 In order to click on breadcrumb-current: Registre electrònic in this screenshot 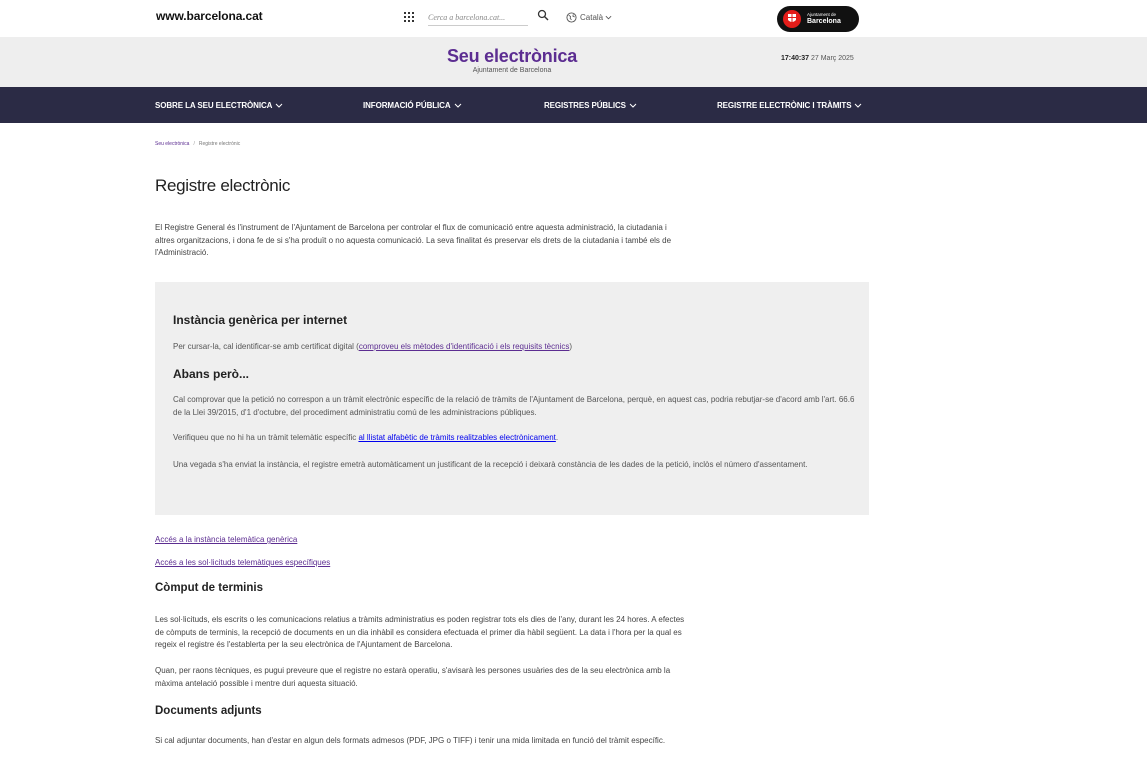, I will do `click(219, 144)`.